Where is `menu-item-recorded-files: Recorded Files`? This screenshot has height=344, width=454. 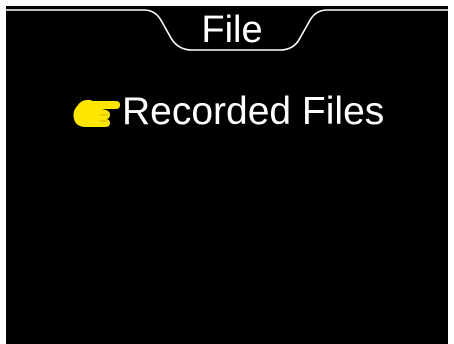 menu-item-recorded-files: Recorded Files is located at coordinates (227, 112).